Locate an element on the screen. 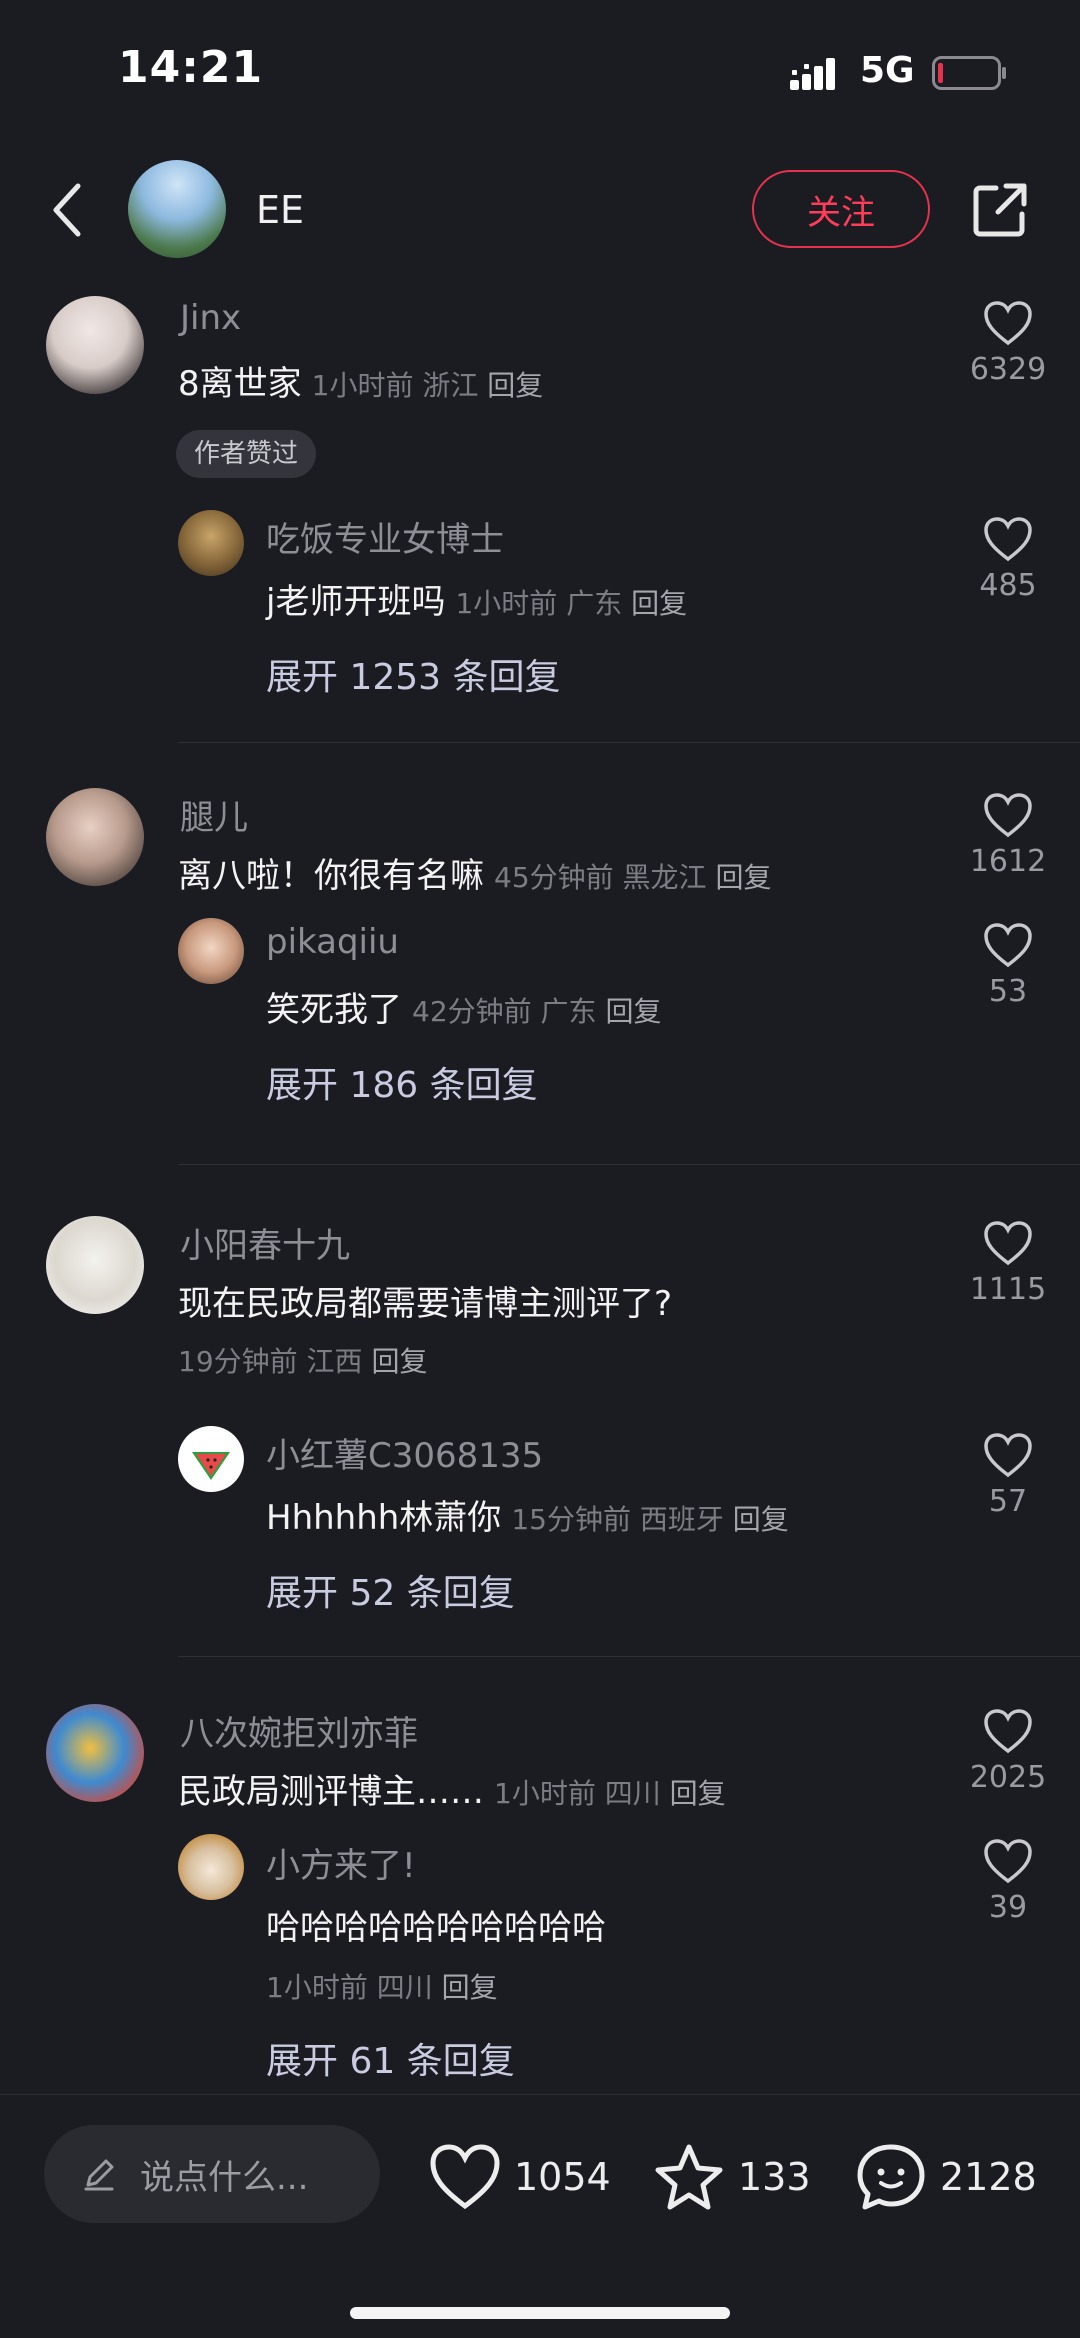 This screenshot has width=1080, height=2338. expand-replies-button: 展开 186 条回复 is located at coordinates (402, 1082).